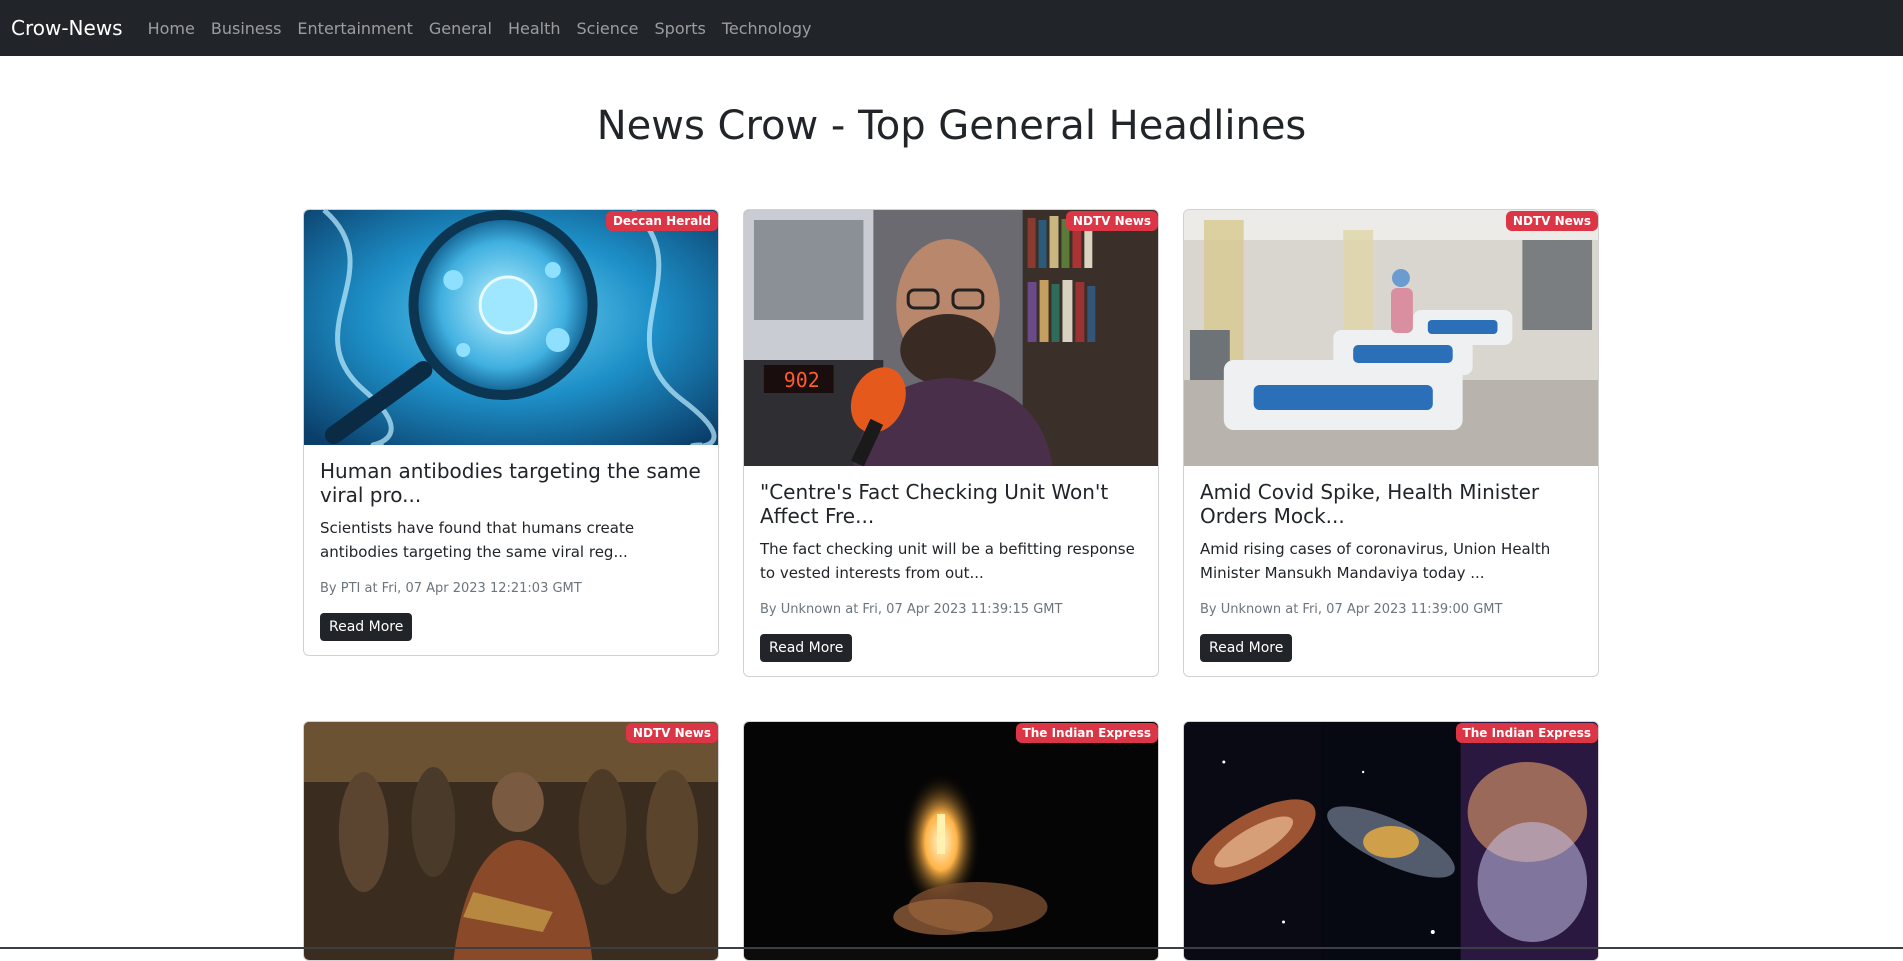 The image size is (1903, 961). Describe the element at coordinates (951, 338) in the screenshot. I see `news-image-interview: 902 NDTV News` at that location.